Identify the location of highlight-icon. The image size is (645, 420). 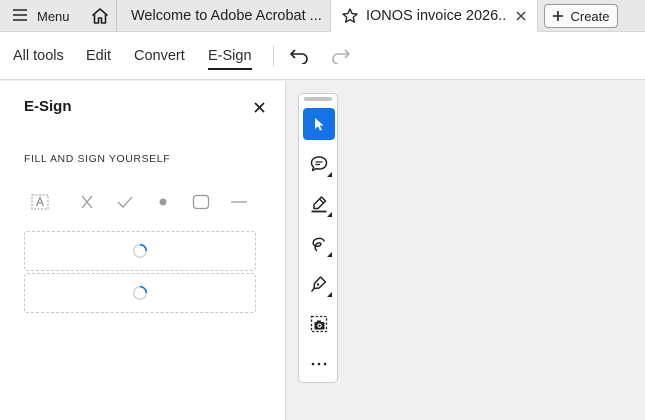
(319, 204).